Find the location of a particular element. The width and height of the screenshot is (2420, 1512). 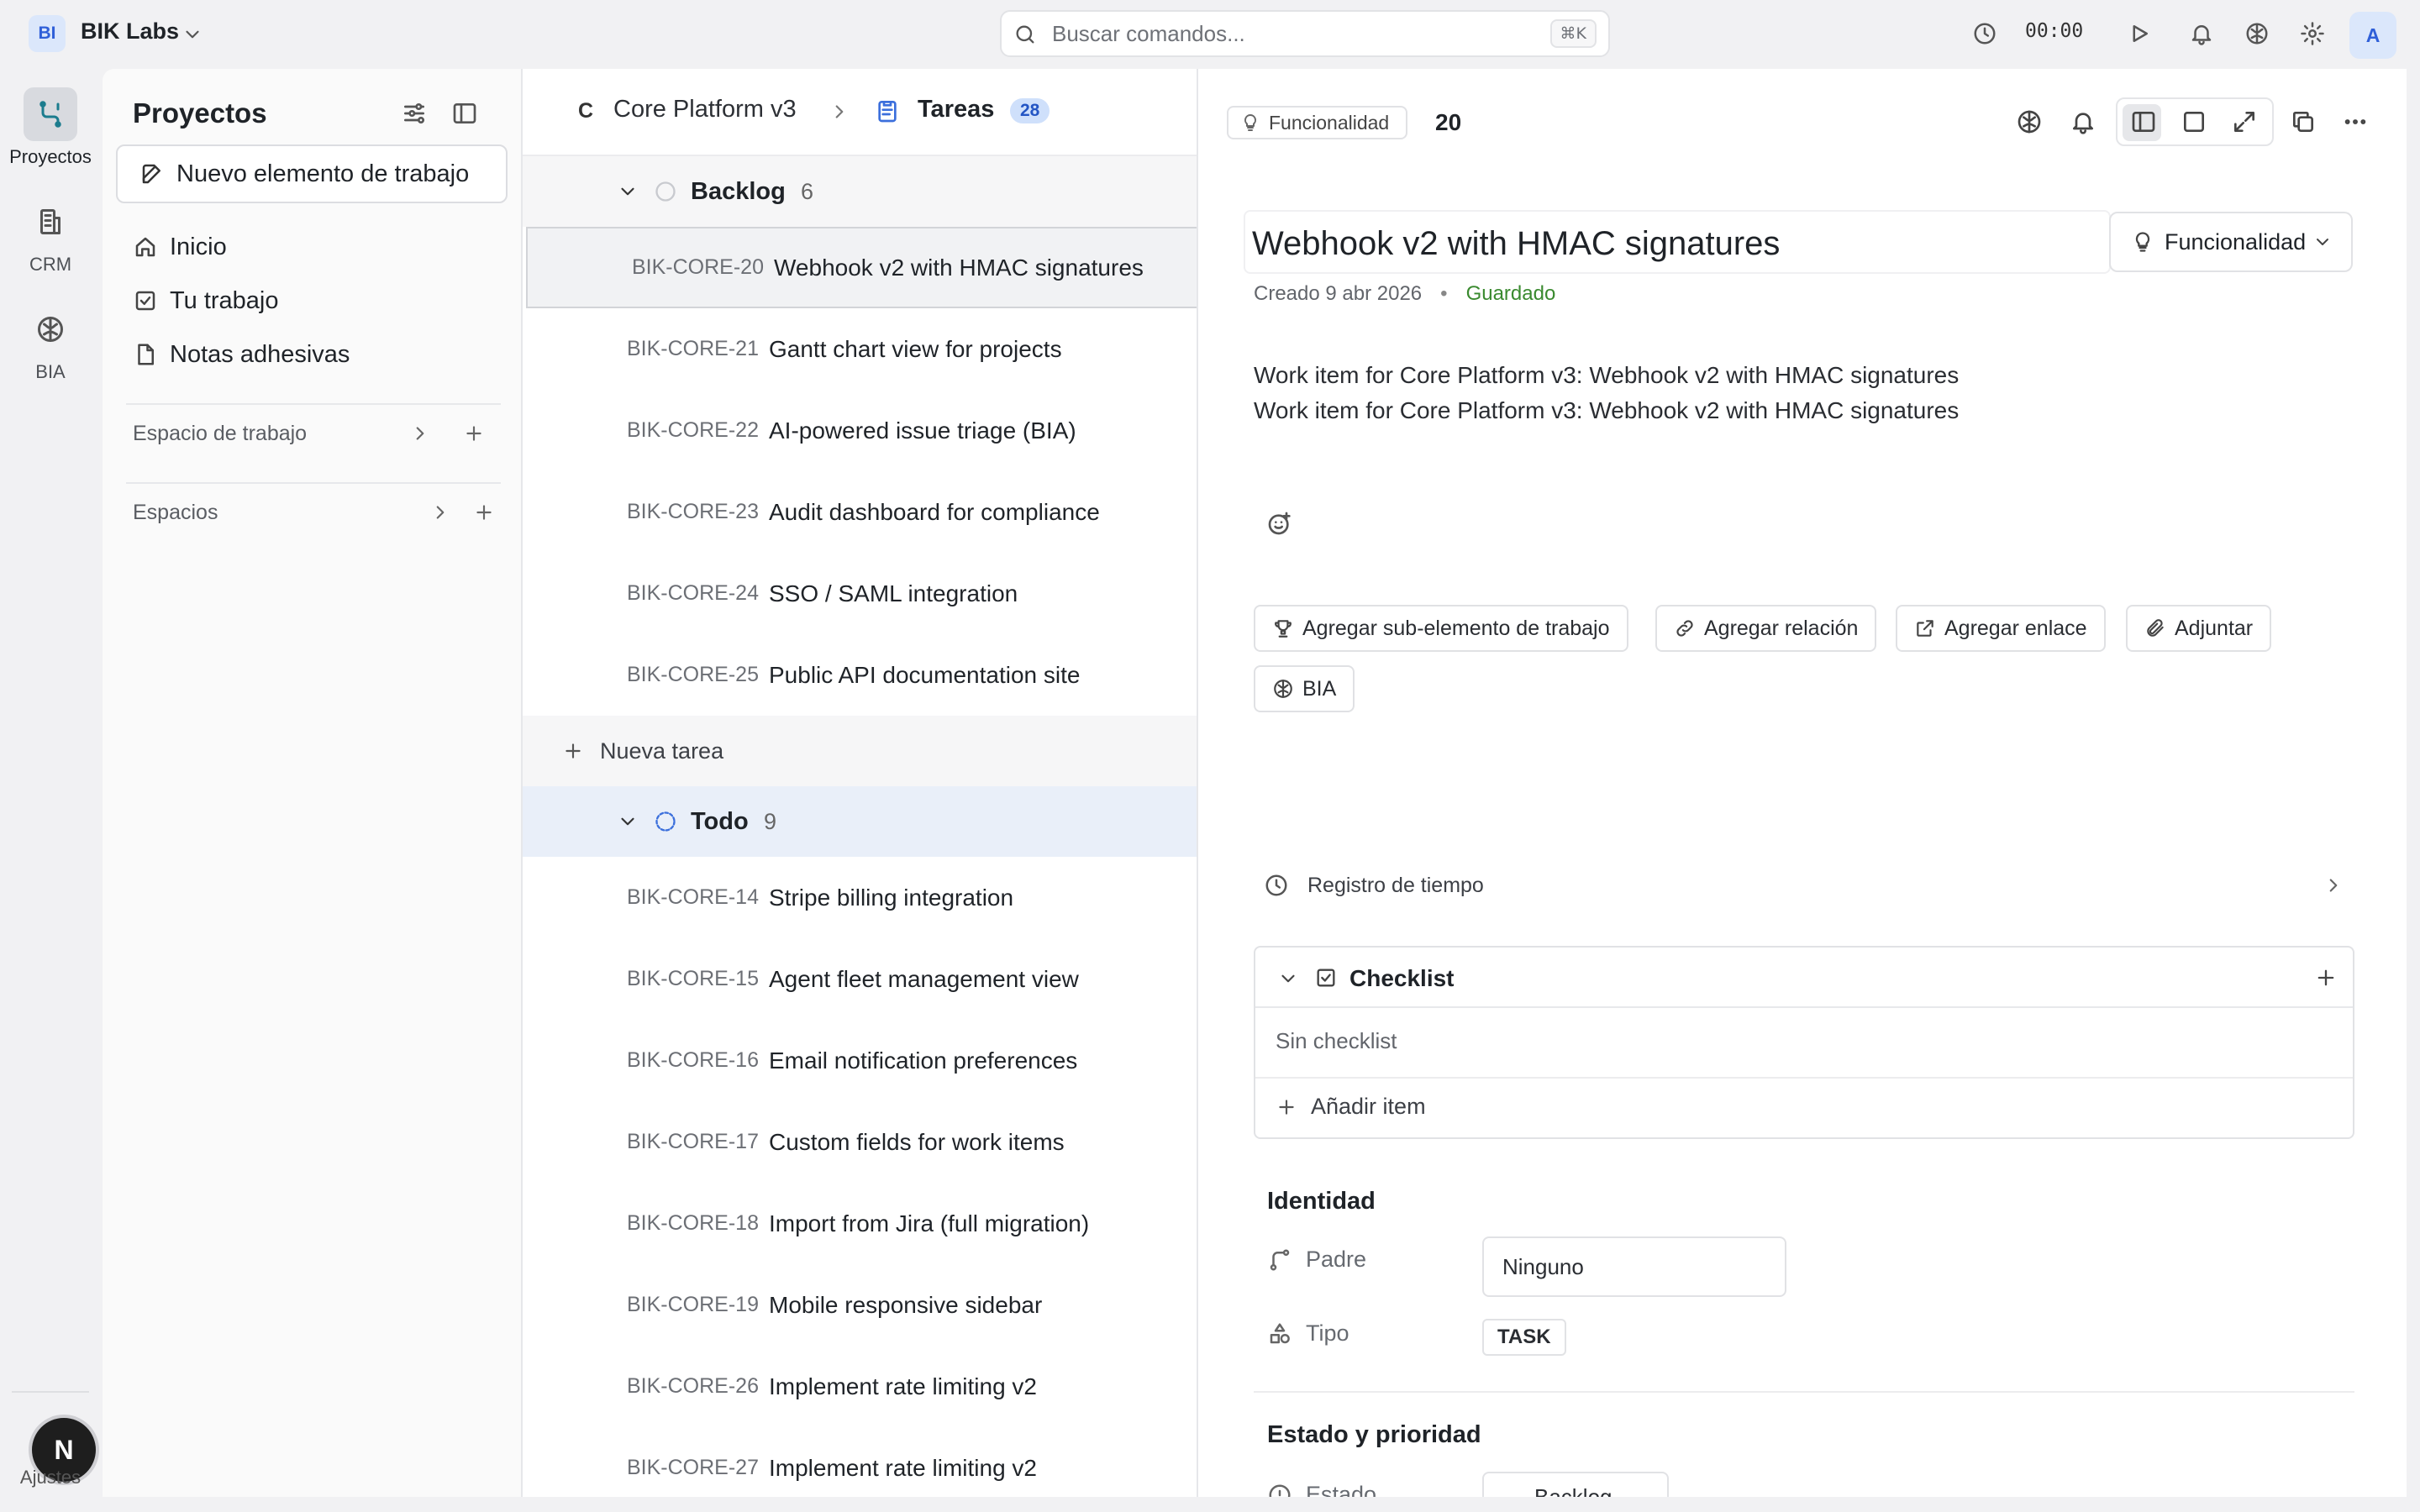

external-link-icon is located at coordinates (1925, 628).